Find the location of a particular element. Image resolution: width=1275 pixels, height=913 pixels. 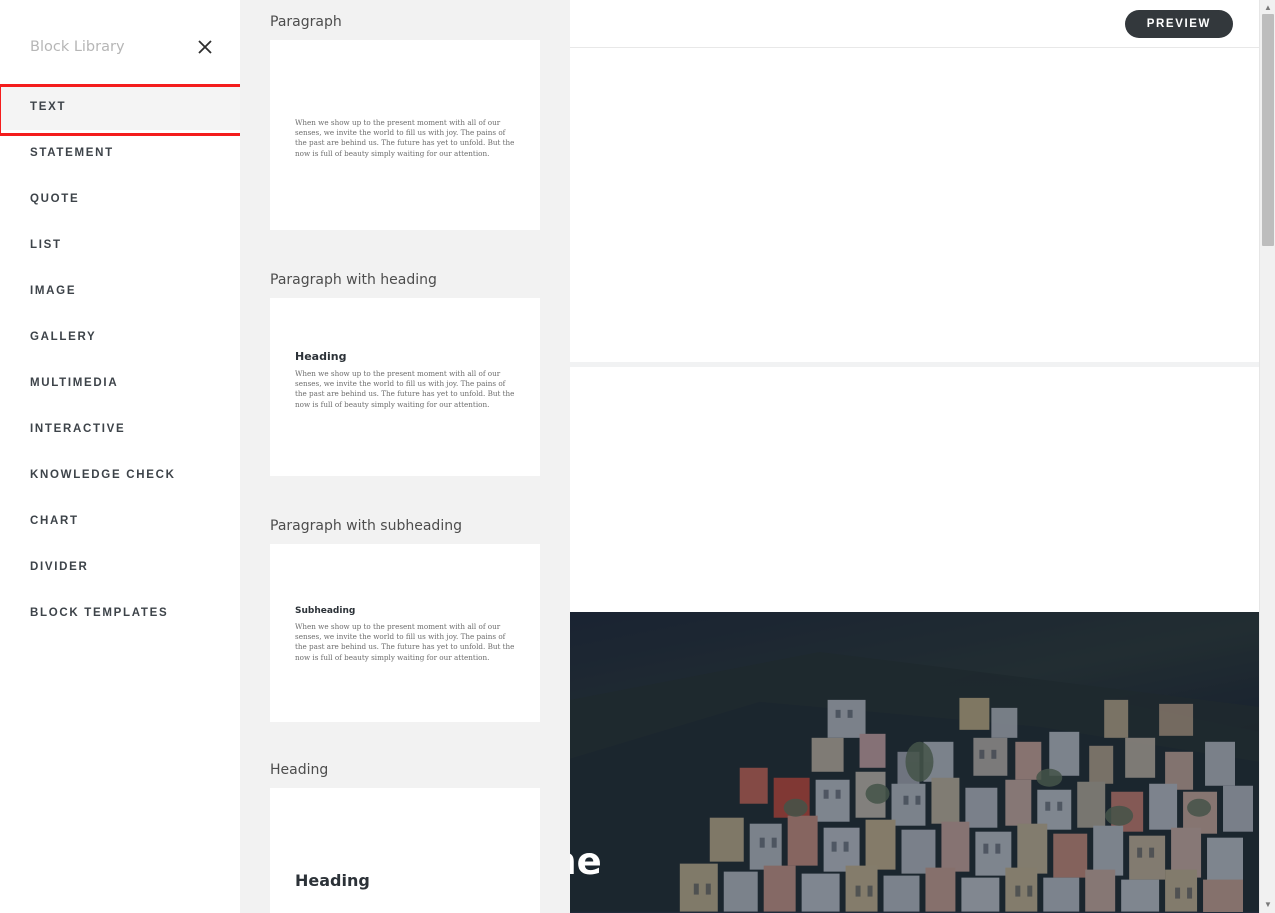

sidebar-item-list: LIST is located at coordinates (120, 245).